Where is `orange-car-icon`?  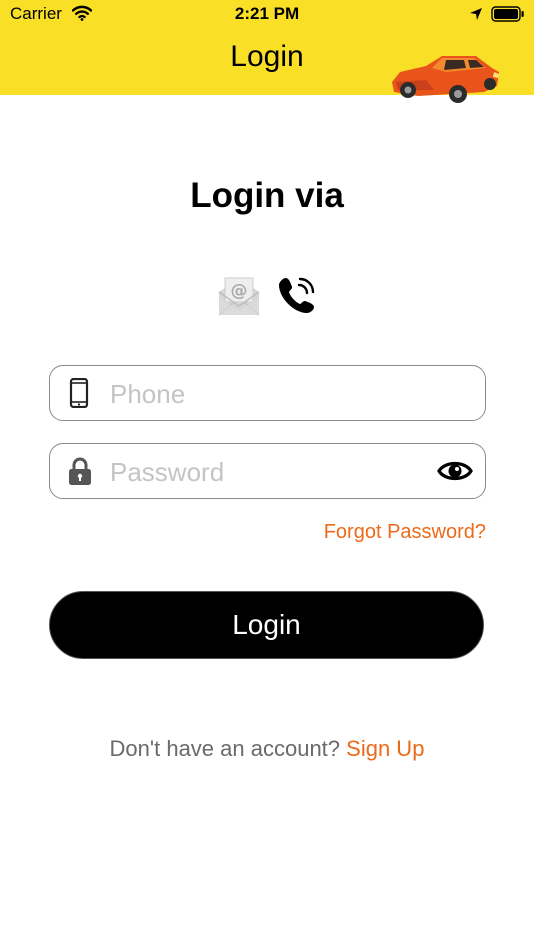 orange-car-icon is located at coordinates (444, 80).